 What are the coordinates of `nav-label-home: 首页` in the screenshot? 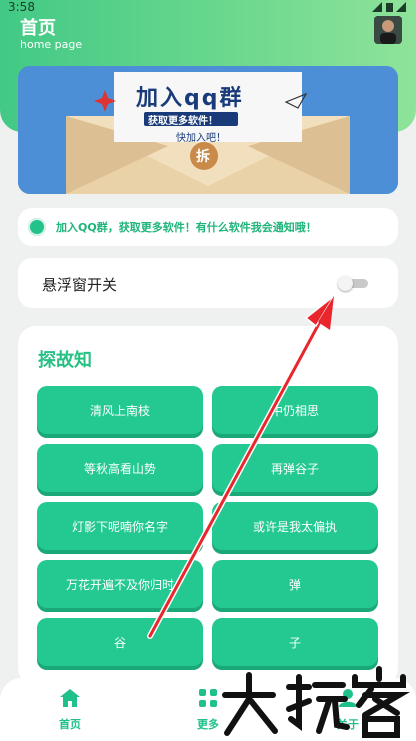 It's located at (70, 724).